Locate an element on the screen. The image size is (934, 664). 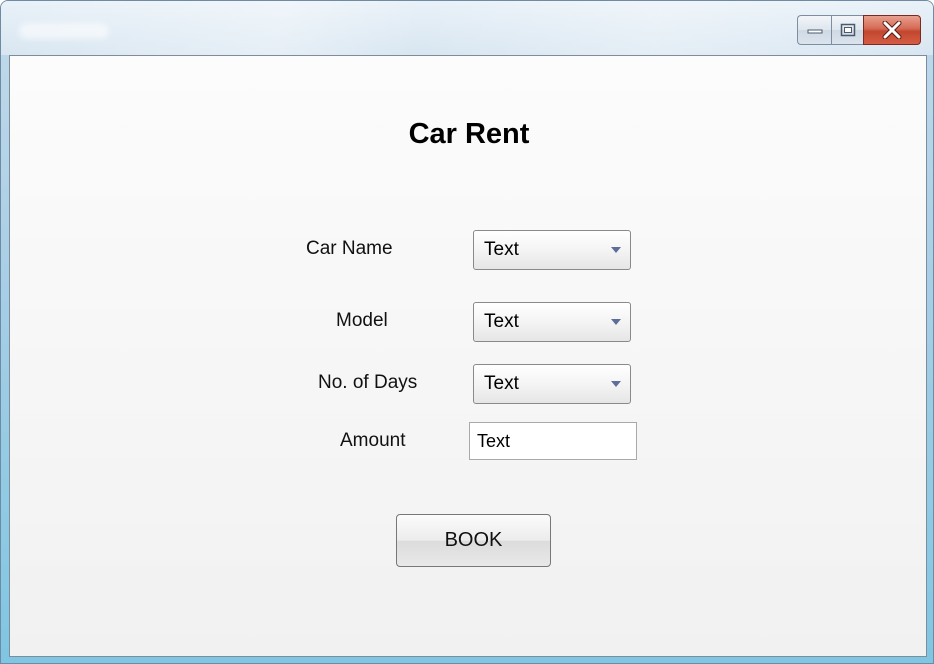
amount-label: Amount is located at coordinates (373, 440).